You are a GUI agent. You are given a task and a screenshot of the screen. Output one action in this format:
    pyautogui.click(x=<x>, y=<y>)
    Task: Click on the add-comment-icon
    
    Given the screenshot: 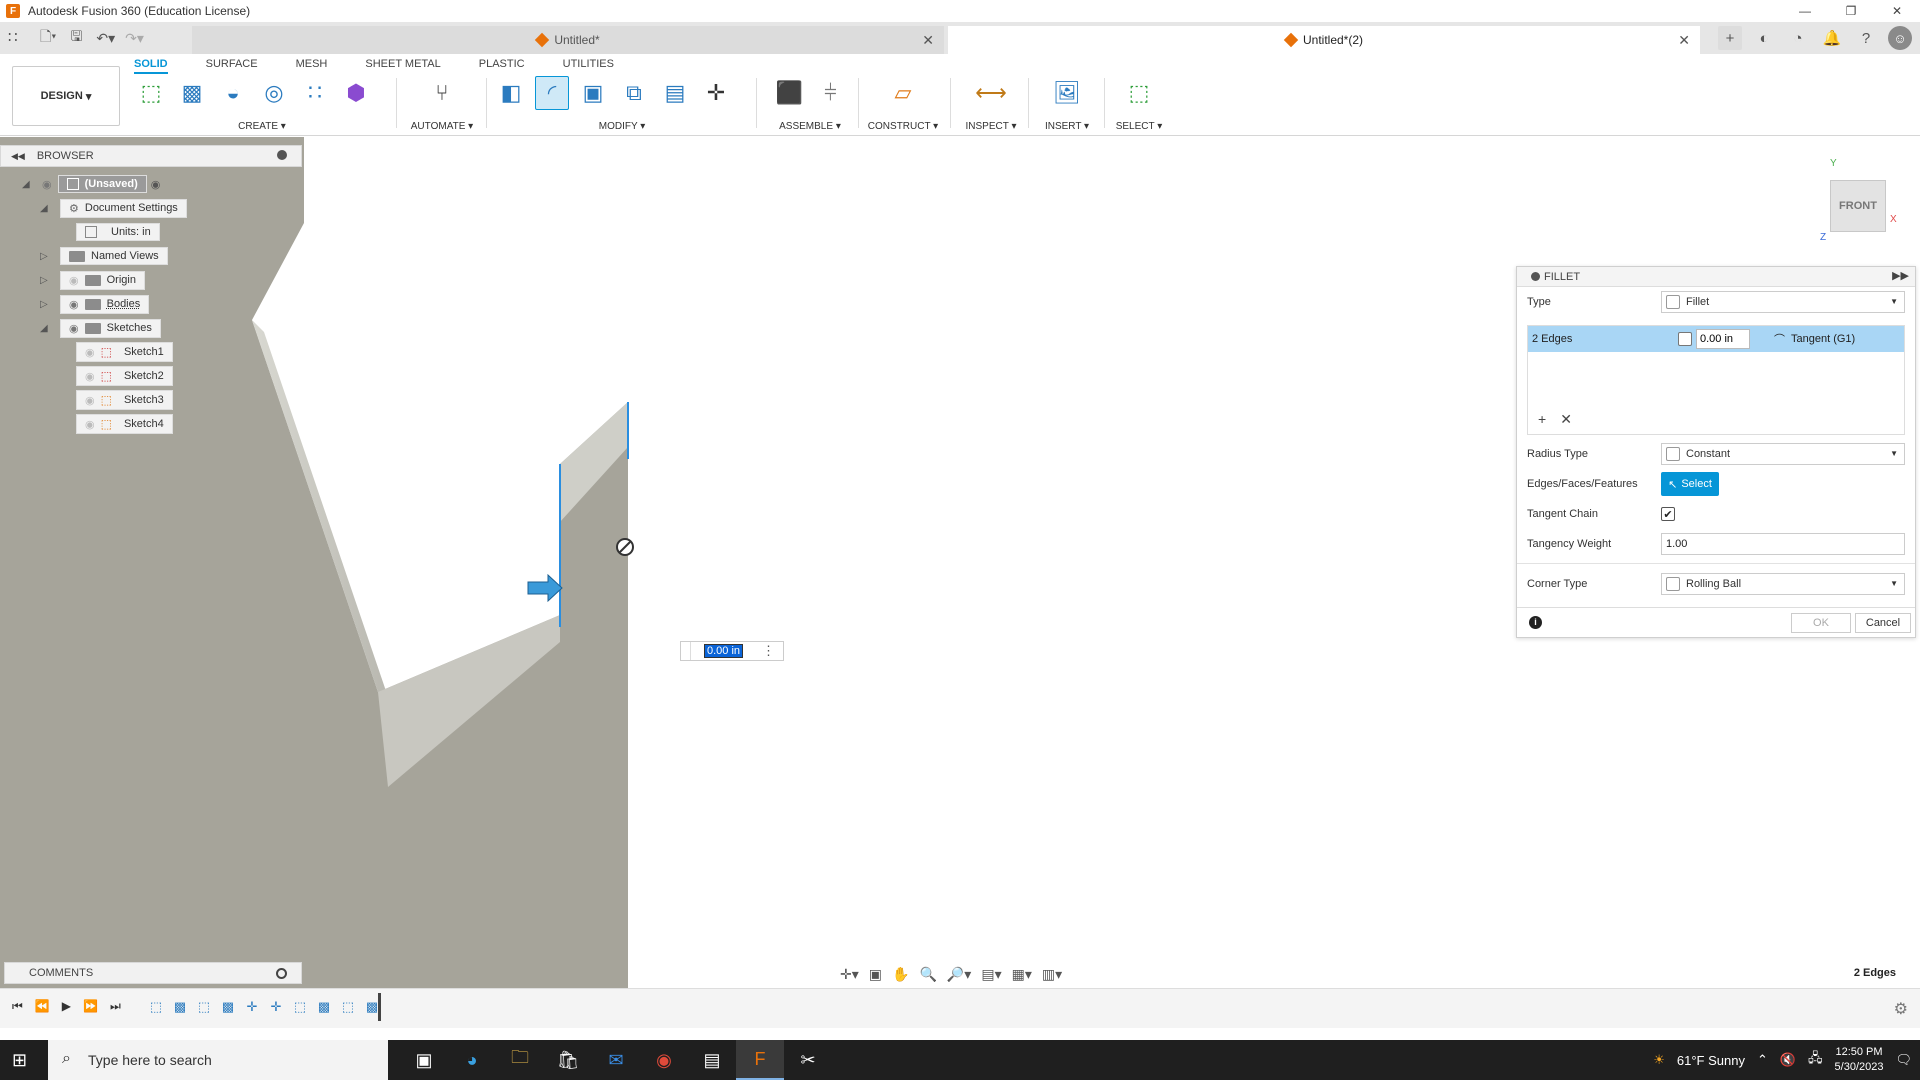 What is the action you would take?
    pyautogui.click(x=281, y=973)
    